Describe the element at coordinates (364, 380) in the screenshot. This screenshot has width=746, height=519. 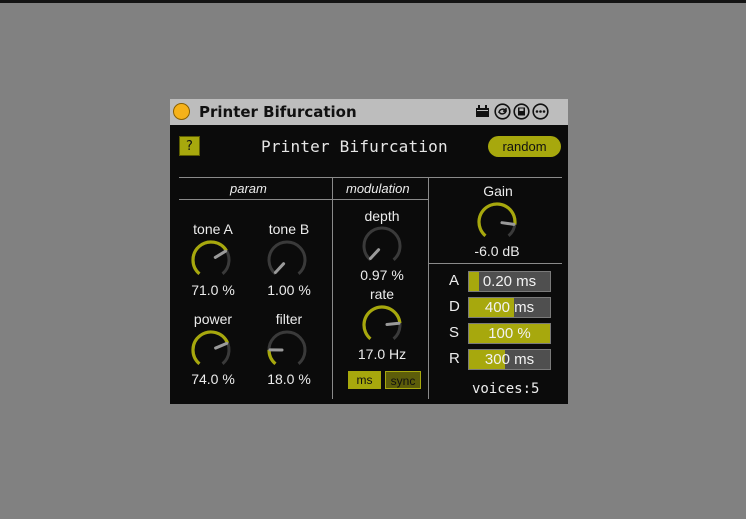
I see `ms-toggle: ms` at that location.